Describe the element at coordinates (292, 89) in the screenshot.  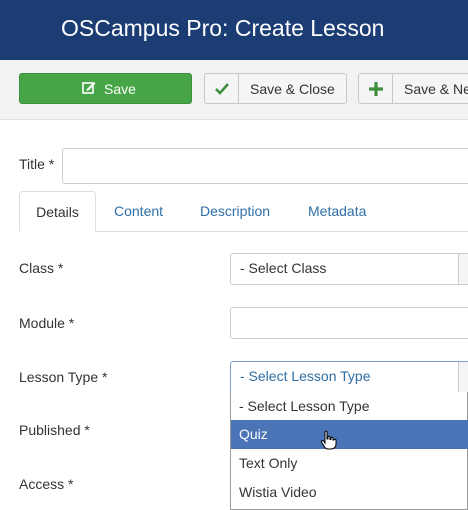
I see `save-close-label: Save & Close` at that location.